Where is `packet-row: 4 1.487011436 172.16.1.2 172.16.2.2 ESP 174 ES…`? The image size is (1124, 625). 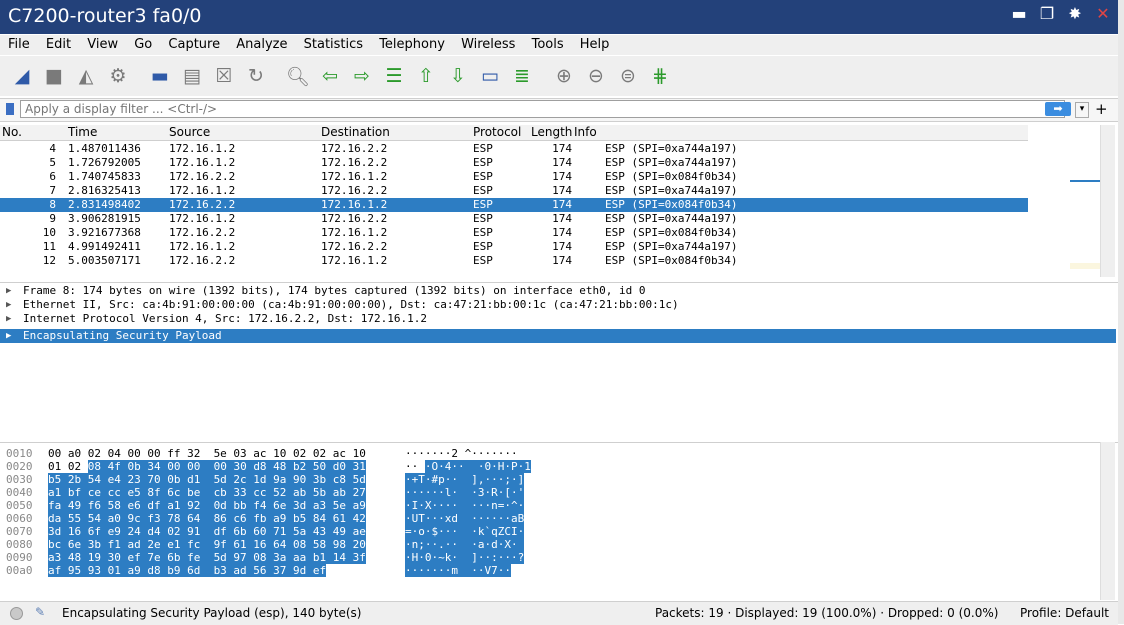
packet-row: 4 1.487011436 172.16.1.2 172.16.2.2 ESP 174 ES… is located at coordinates (514, 149).